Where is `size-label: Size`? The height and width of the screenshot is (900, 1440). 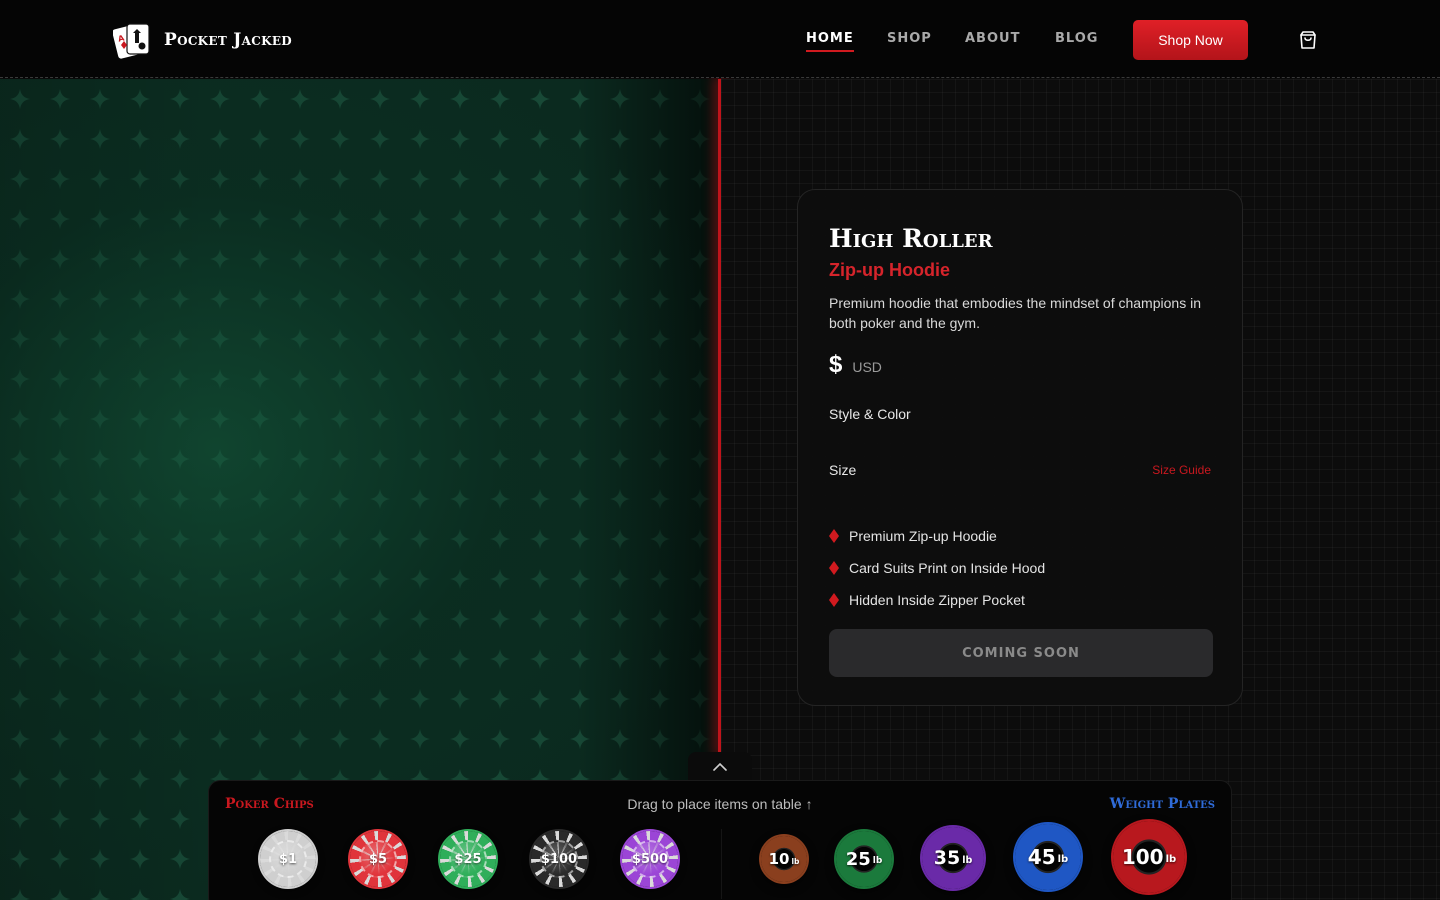
size-label: Size is located at coordinates (843, 470).